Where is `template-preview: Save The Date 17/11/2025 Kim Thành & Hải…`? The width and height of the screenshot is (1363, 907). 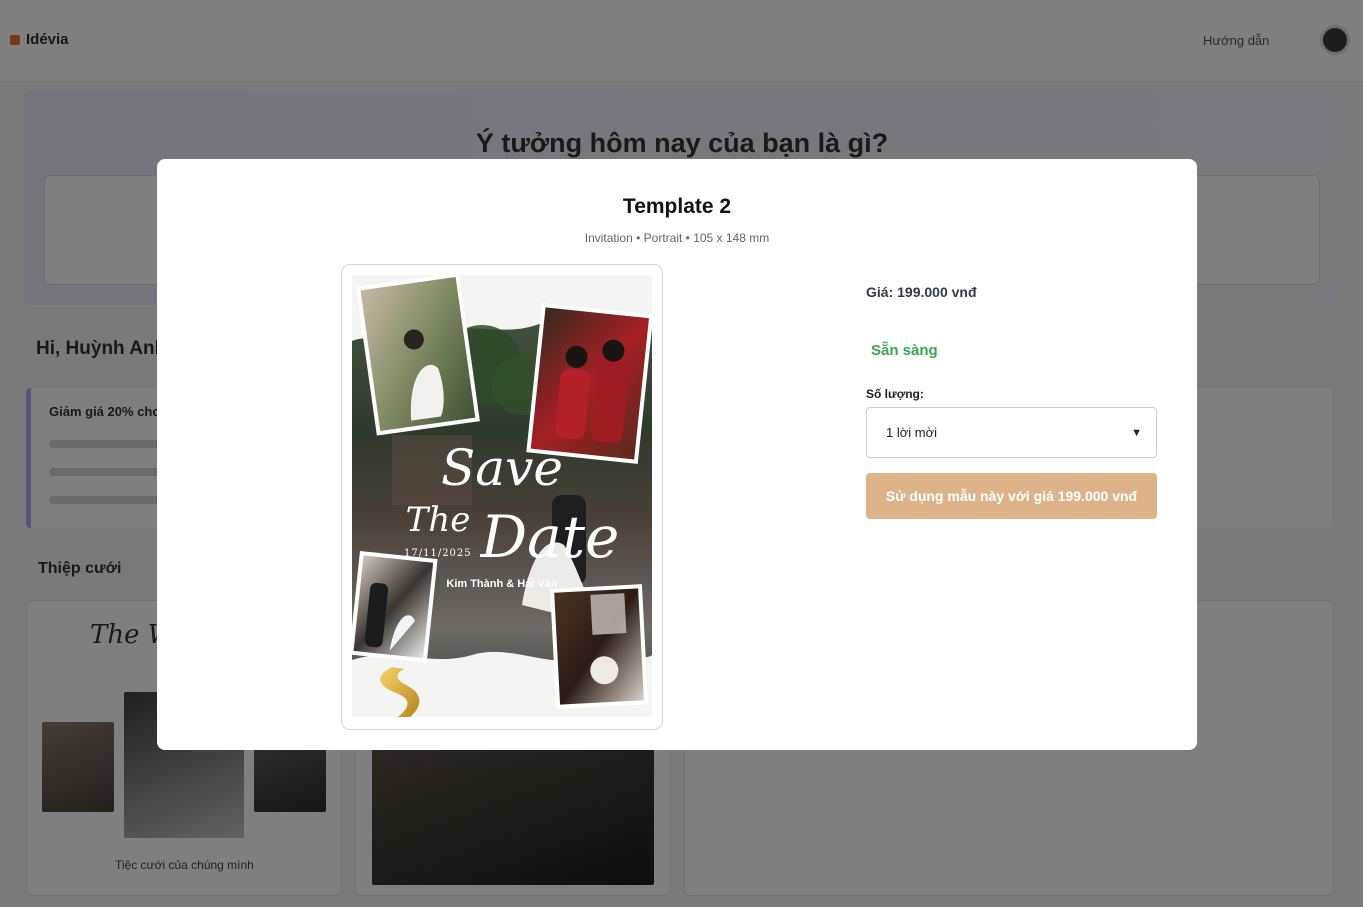 template-preview: Save The Date 17/11/2025 Kim Thành & Hải… is located at coordinates (502, 497).